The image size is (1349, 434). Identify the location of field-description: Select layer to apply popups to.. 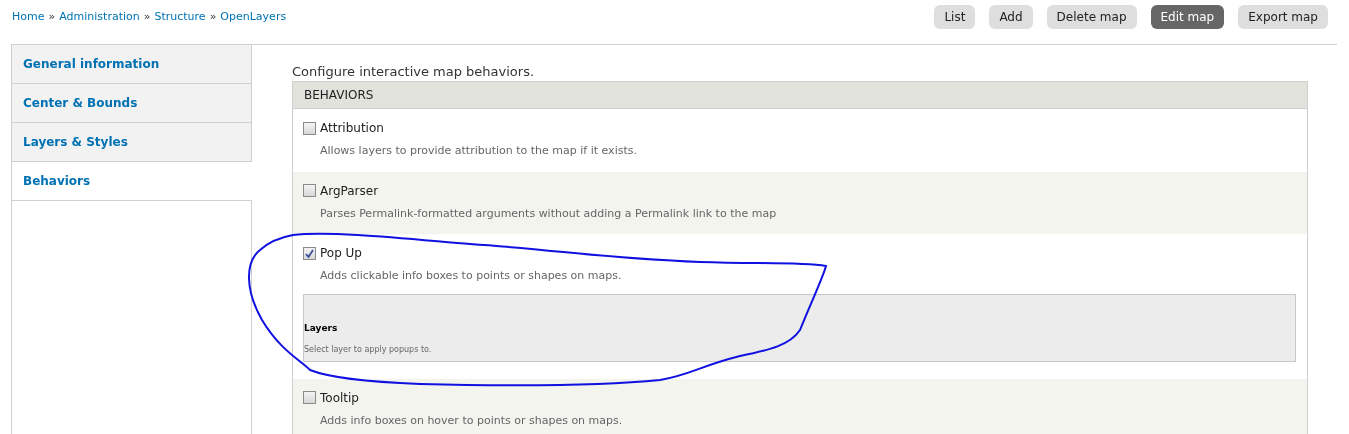
(368, 349).